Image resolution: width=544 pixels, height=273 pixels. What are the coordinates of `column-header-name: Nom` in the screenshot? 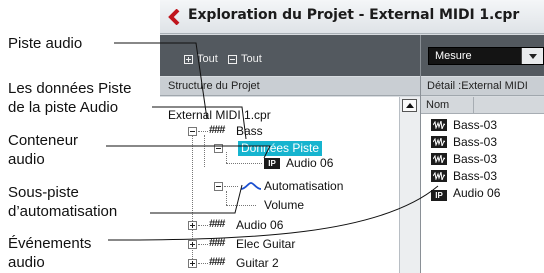 It's located at (482, 105).